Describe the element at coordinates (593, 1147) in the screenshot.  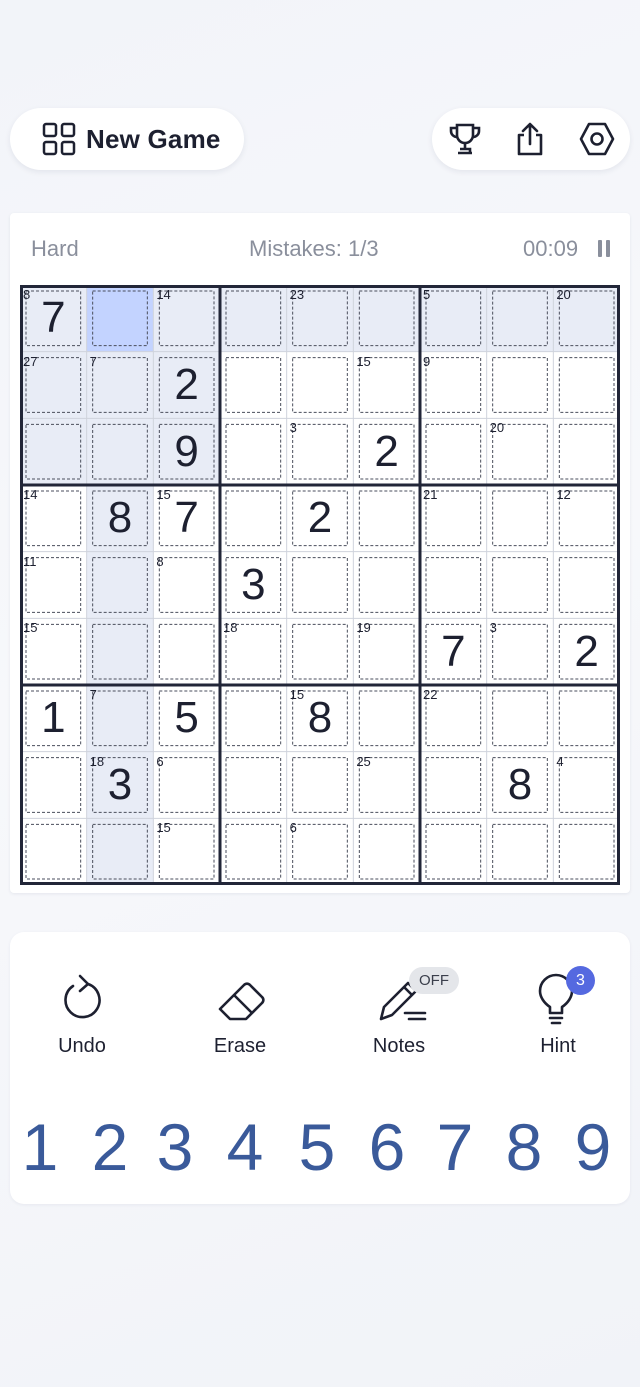
I see `number-key-9: 9` at that location.